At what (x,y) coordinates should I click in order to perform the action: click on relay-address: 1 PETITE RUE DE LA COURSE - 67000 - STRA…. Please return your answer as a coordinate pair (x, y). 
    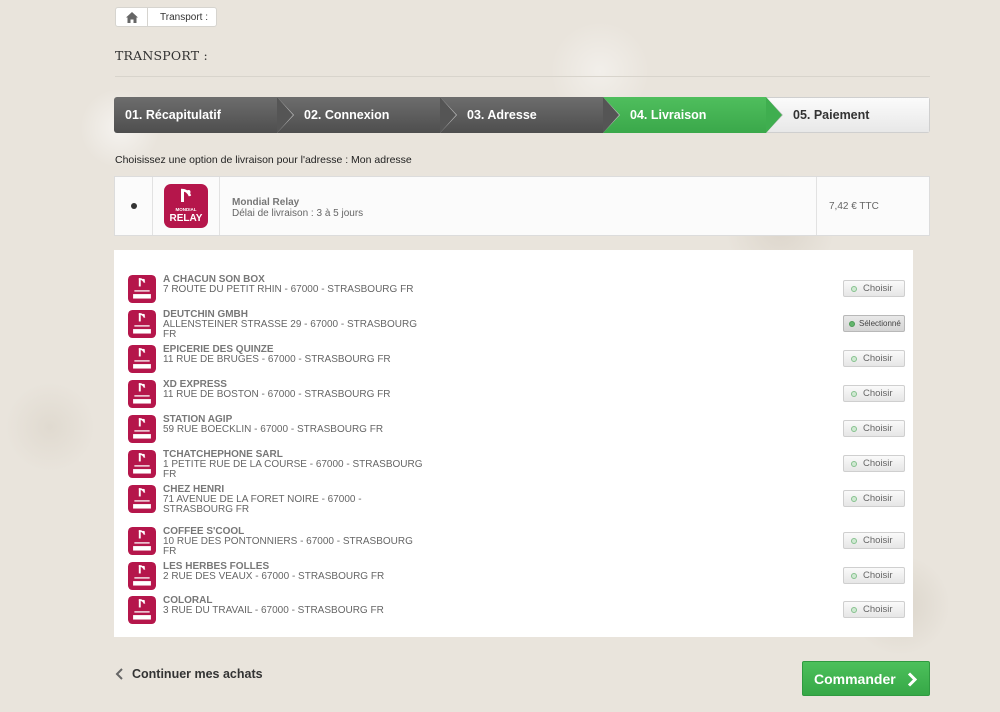
    Looking at the image, I should click on (293, 469).